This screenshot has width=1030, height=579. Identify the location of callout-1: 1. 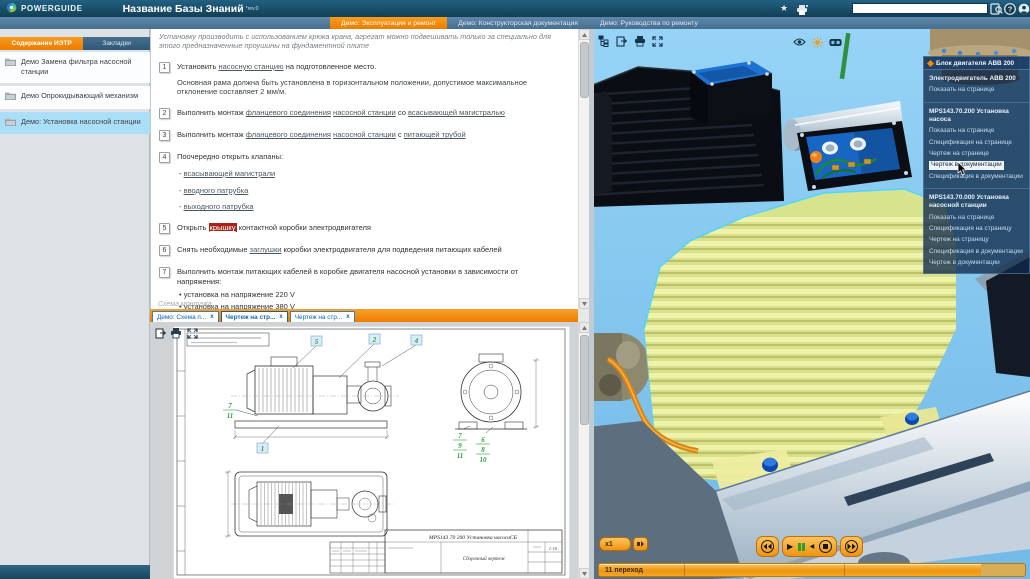
(263, 449).